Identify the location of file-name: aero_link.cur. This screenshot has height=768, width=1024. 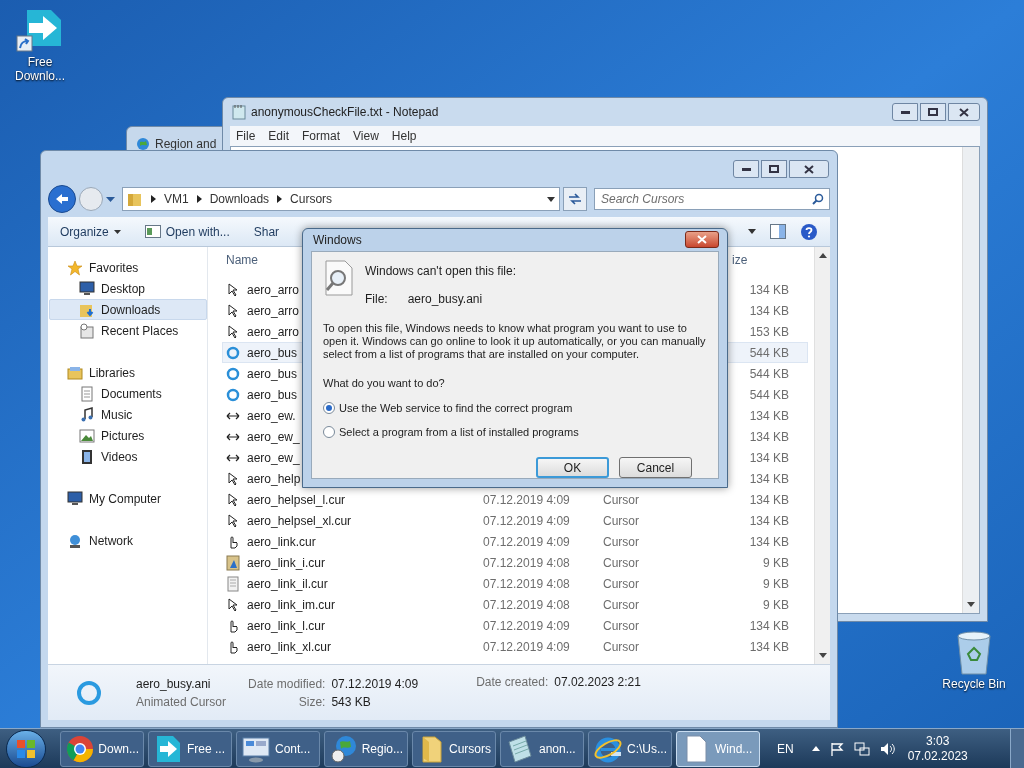
(281, 542).